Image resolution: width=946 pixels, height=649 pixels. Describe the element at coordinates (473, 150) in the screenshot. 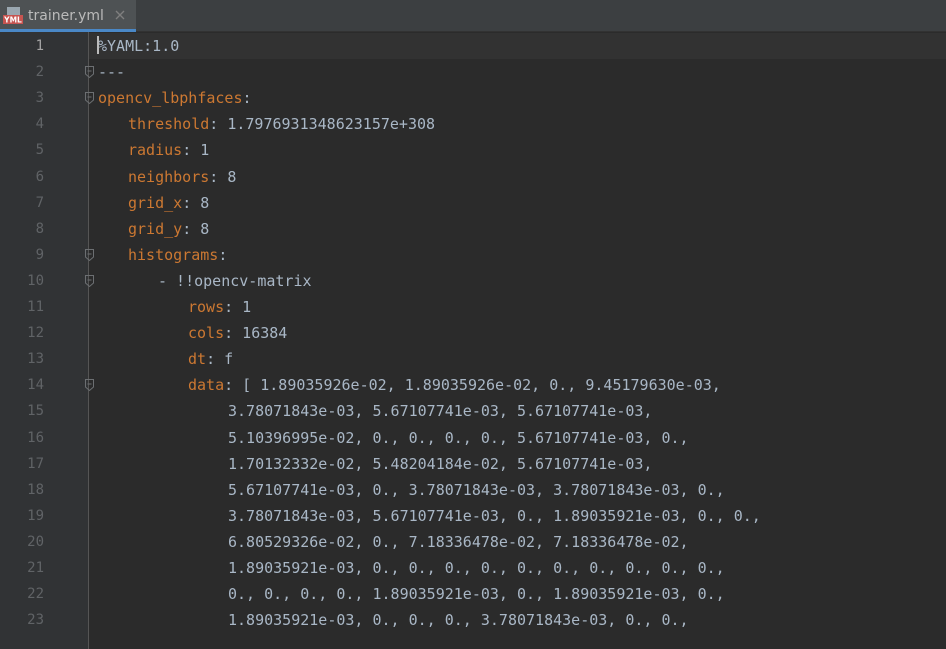

I see `code-line: 5 radius: 1` at that location.